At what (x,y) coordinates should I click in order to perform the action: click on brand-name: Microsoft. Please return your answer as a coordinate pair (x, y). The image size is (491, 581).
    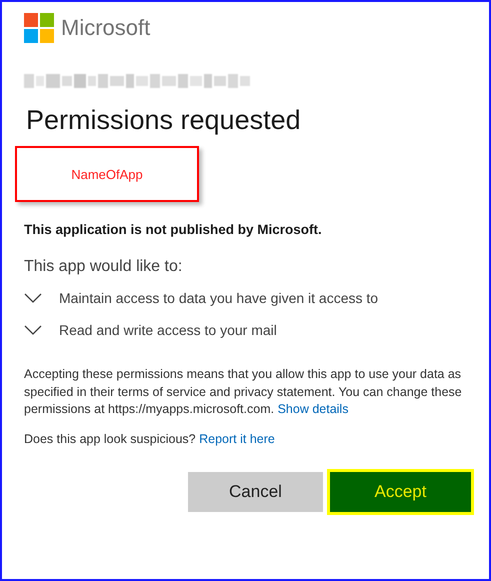
    Looking at the image, I should click on (105, 28).